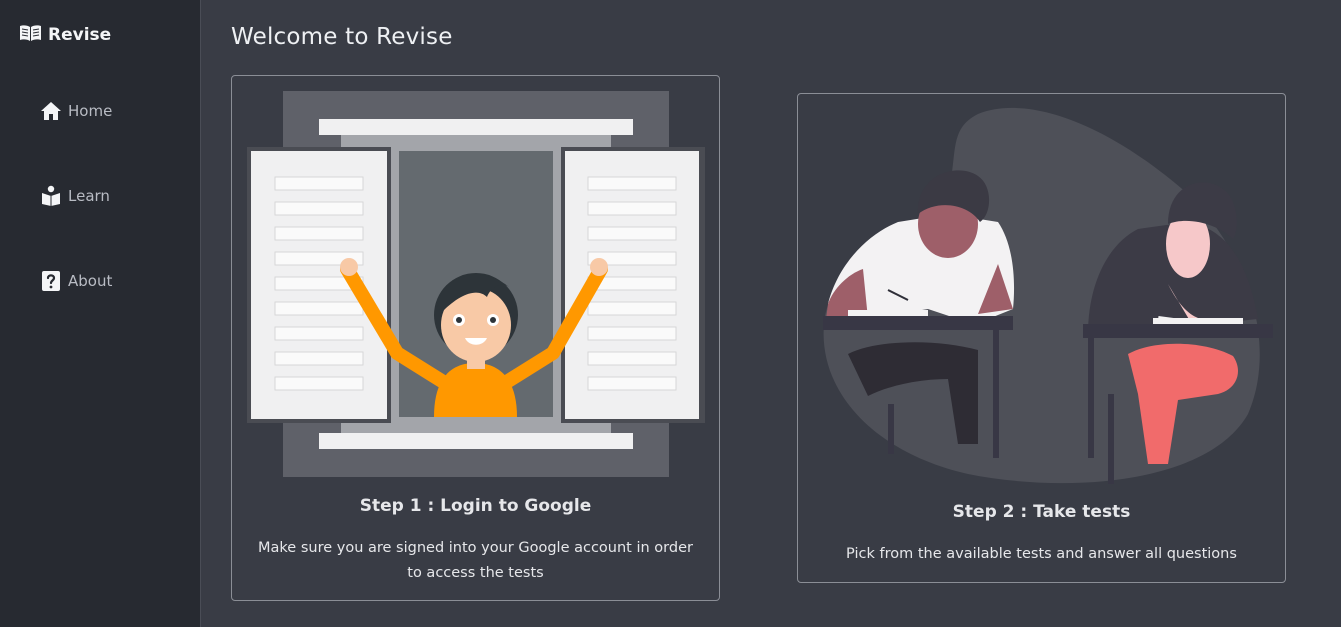 This screenshot has width=1341, height=627. I want to click on sidebar-item-about: About, so click(76, 281).